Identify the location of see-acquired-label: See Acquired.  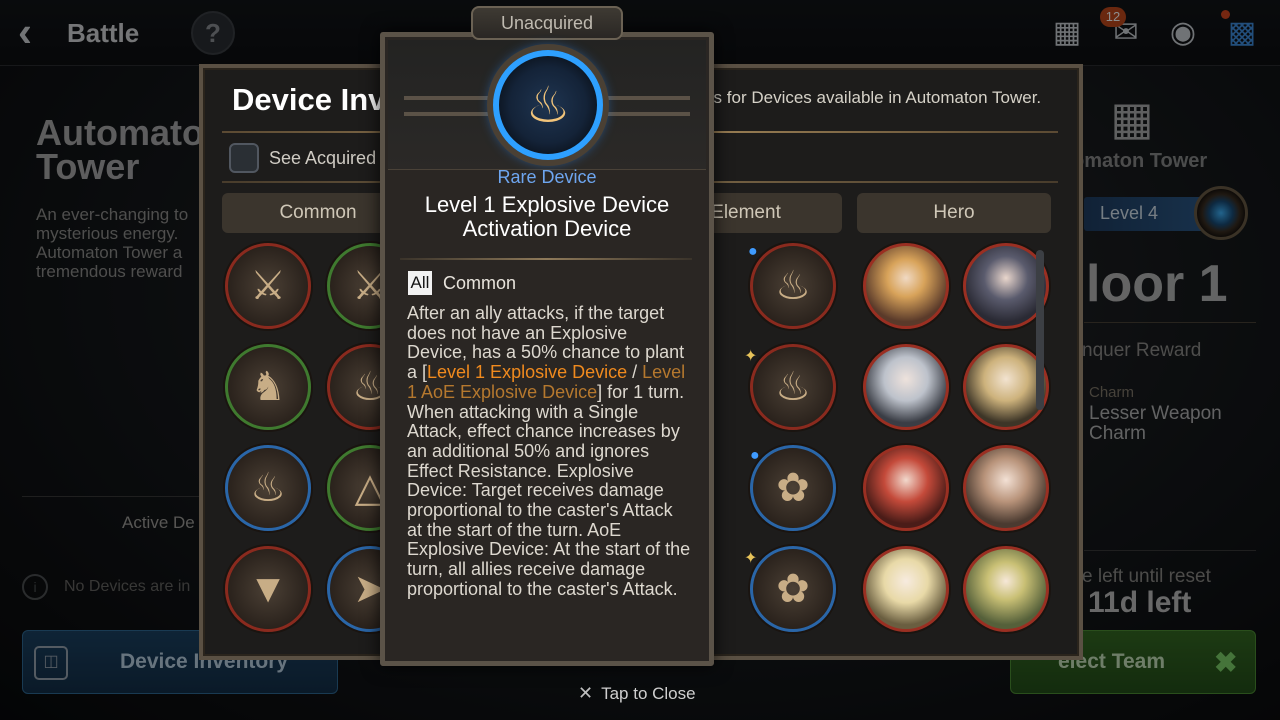
(323, 158).